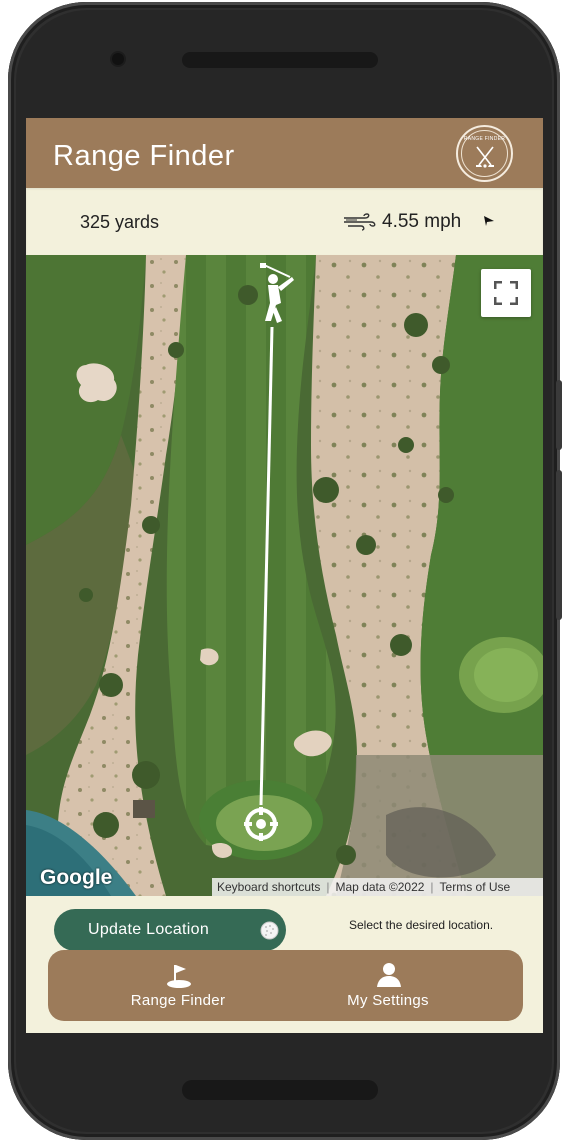 Image resolution: width=568 pixels, height=1144 pixels. I want to click on bottom-speaker, so click(280, 1090).